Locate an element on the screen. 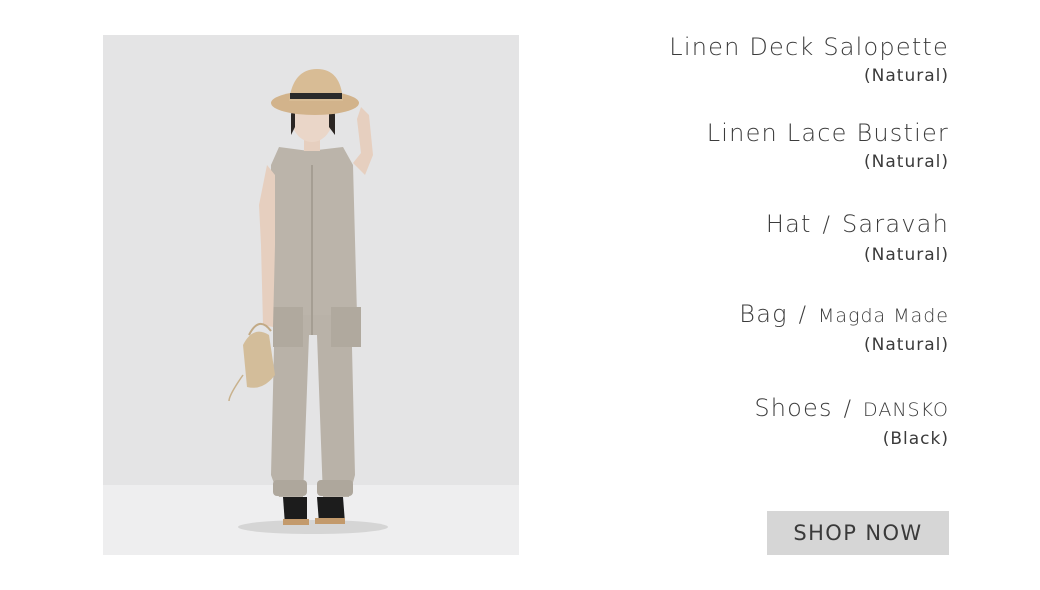  item-title: Hat is located at coordinates (788, 224).